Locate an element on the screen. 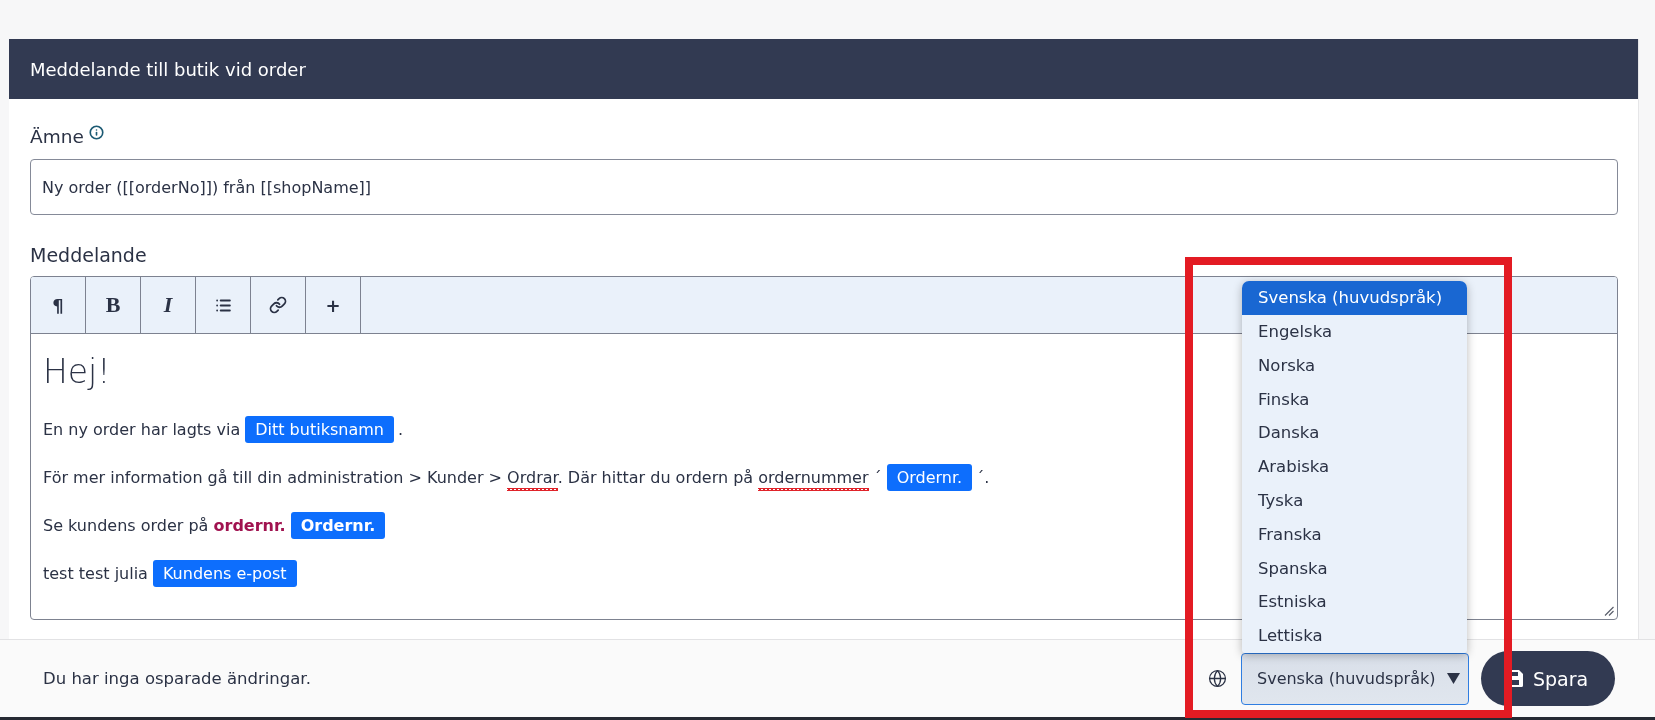  paragraph-text: . is located at coordinates (400, 430).